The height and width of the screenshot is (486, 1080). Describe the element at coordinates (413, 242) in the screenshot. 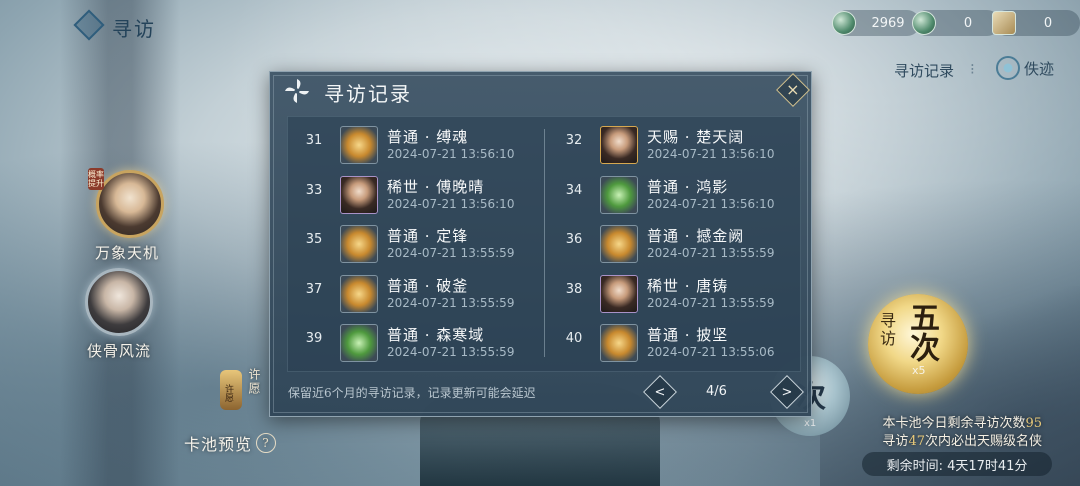

I see `record-row: 35 普通 · 定锋 2024-07-21 13:55:59` at that location.